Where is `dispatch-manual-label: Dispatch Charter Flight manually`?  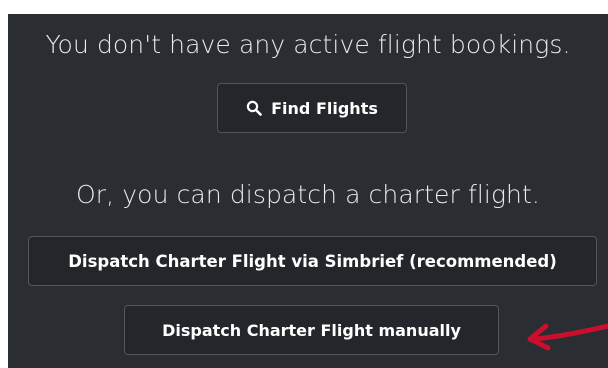
dispatch-manual-label: Dispatch Charter Flight manually is located at coordinates (311, 330).